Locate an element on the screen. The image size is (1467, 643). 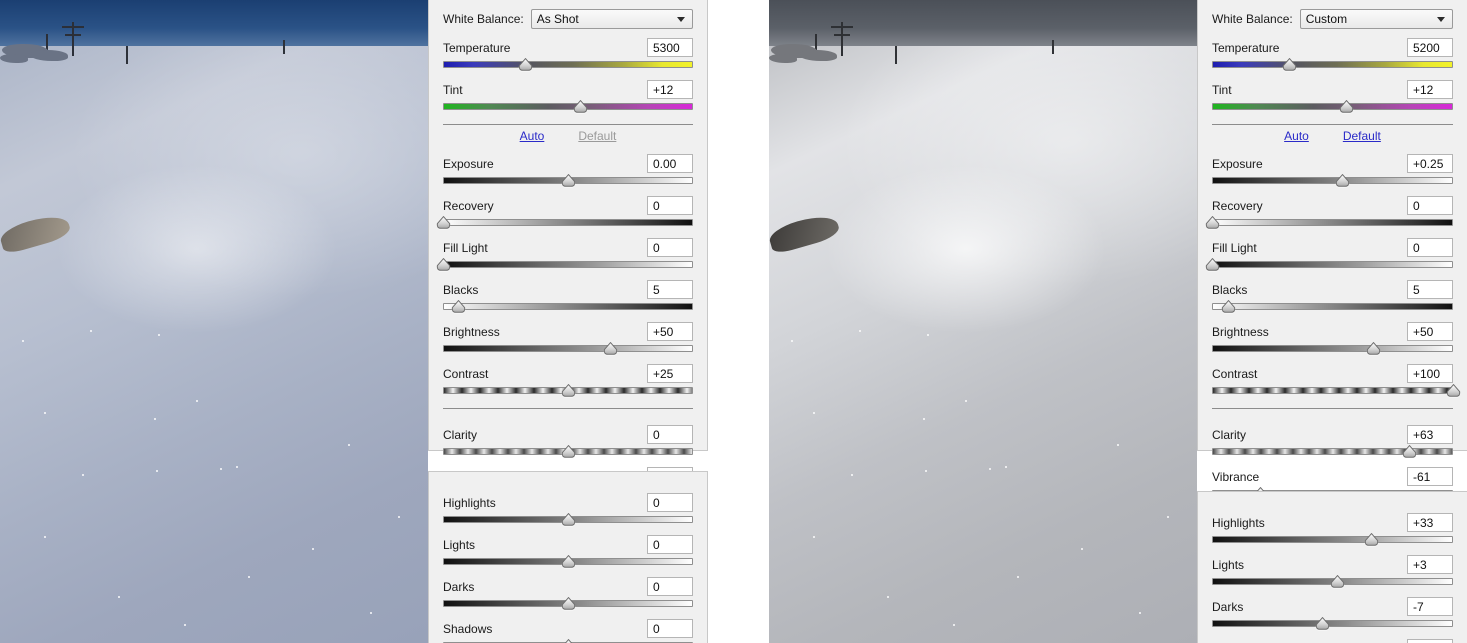
slider-temperature: Temperature 5300 is located at coordinates (568, 54).